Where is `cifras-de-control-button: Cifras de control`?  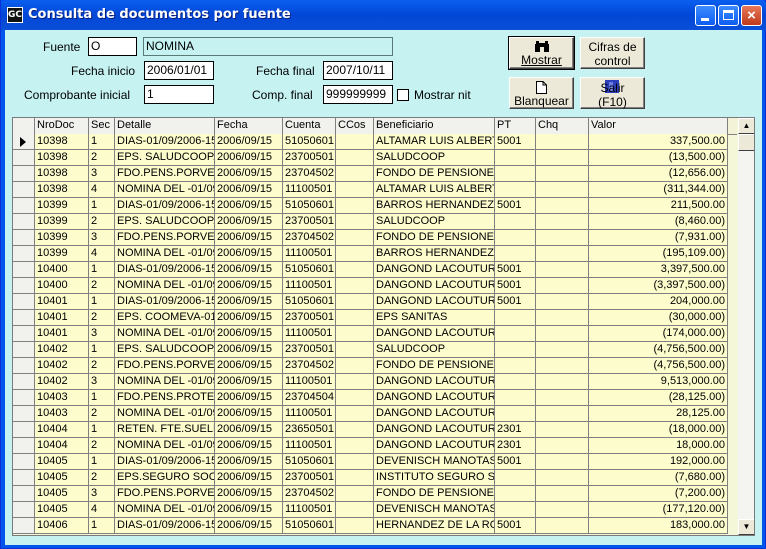 cifras-de-control-button: Cifras de control is located at coordinates (612, 53).